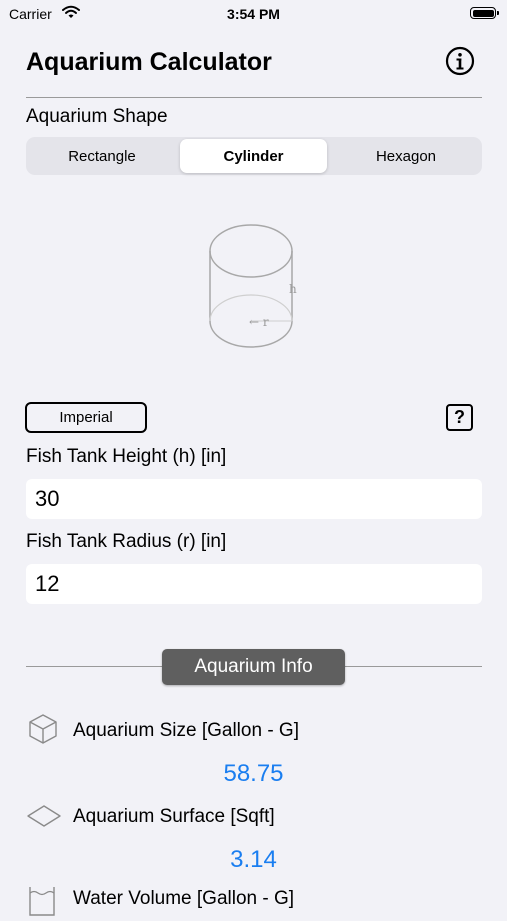 The height and width of the screenshot is (921, 507). Describe the element at coordinates (253, 286) in the screenshot. I see `cylinder-diagram: h ← r` at that location.